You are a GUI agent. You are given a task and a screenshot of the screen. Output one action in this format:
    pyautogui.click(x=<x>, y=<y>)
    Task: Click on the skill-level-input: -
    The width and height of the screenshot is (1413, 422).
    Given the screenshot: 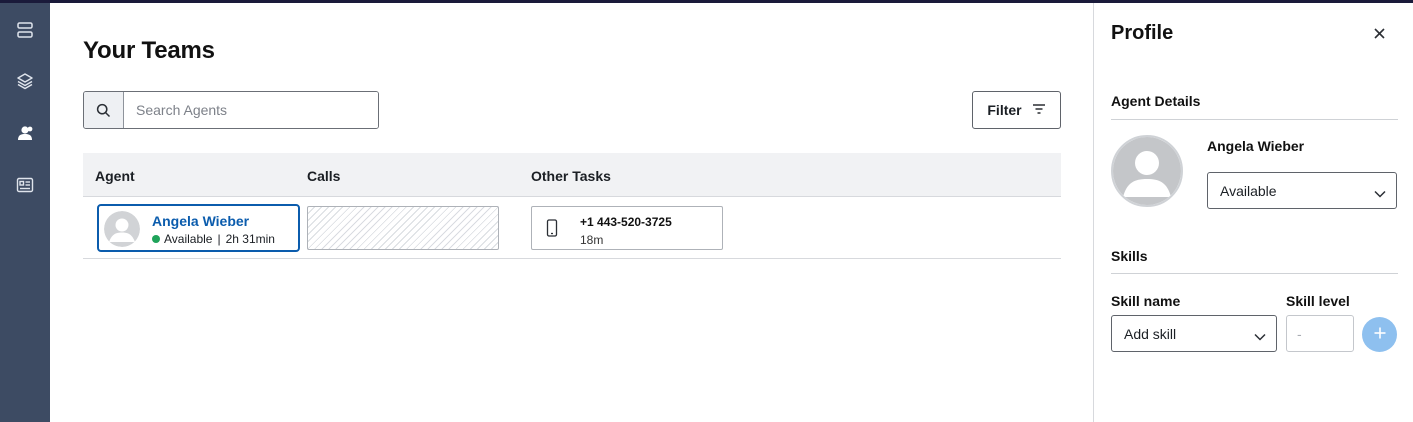 What is the action you would take?
    pyautogui.click(x=1320, y=333)
    